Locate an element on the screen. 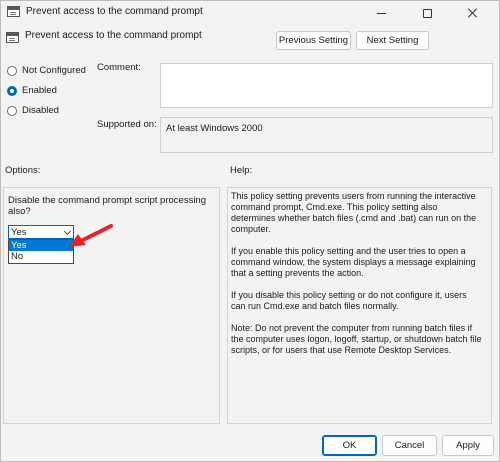 This screenshot has width=500, height=462. radio-label: Disabled is located at coordinates (40, 110).